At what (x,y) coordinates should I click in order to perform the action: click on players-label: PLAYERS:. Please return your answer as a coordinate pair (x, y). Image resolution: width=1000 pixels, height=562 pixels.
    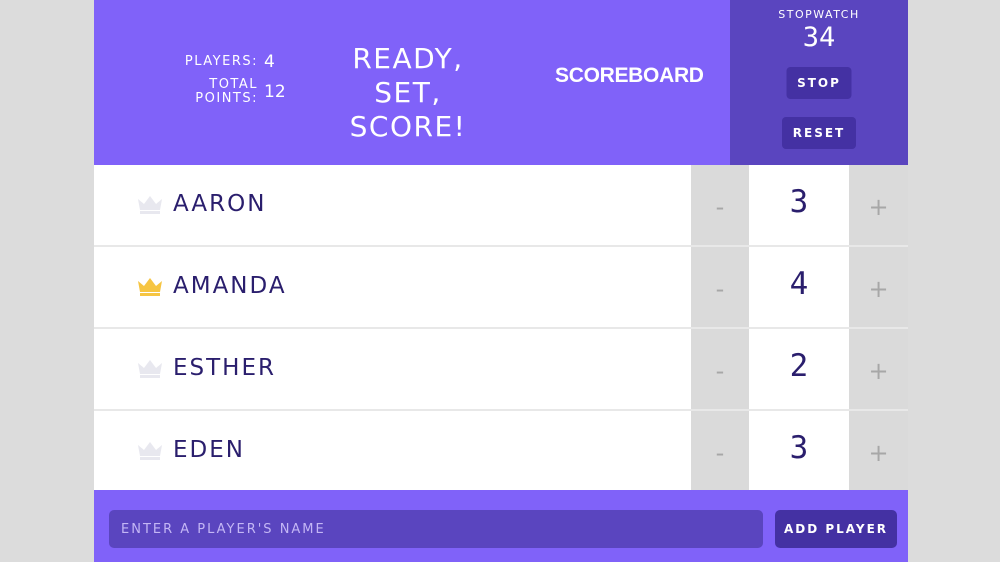
    Looking at the image, I should click on (221, 61).